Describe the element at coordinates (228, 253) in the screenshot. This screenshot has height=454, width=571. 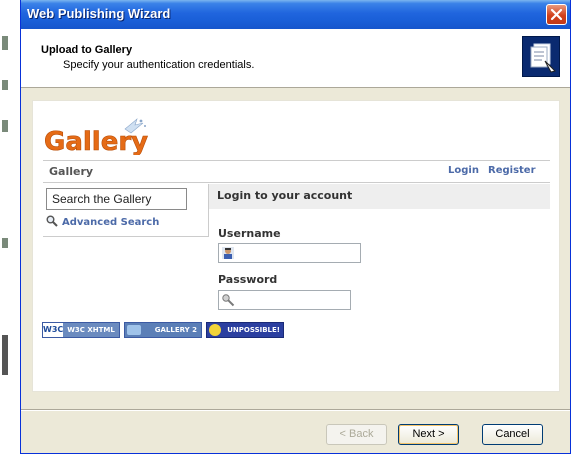
I see `user-icon` at that location.